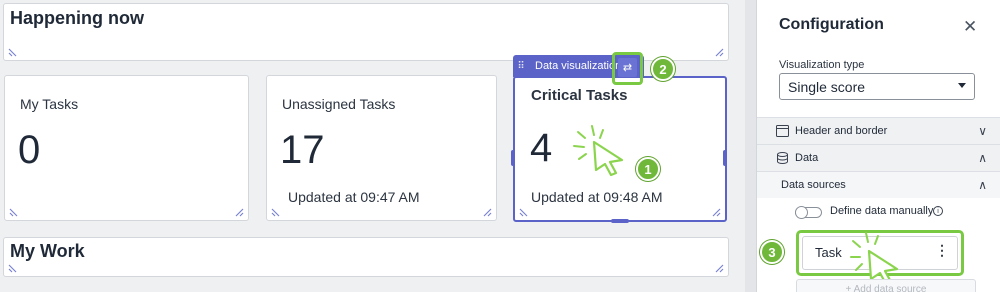  Describe the element at coordinates (962, 85) in the screenshot. I see `chevron-down-icon` at that location.